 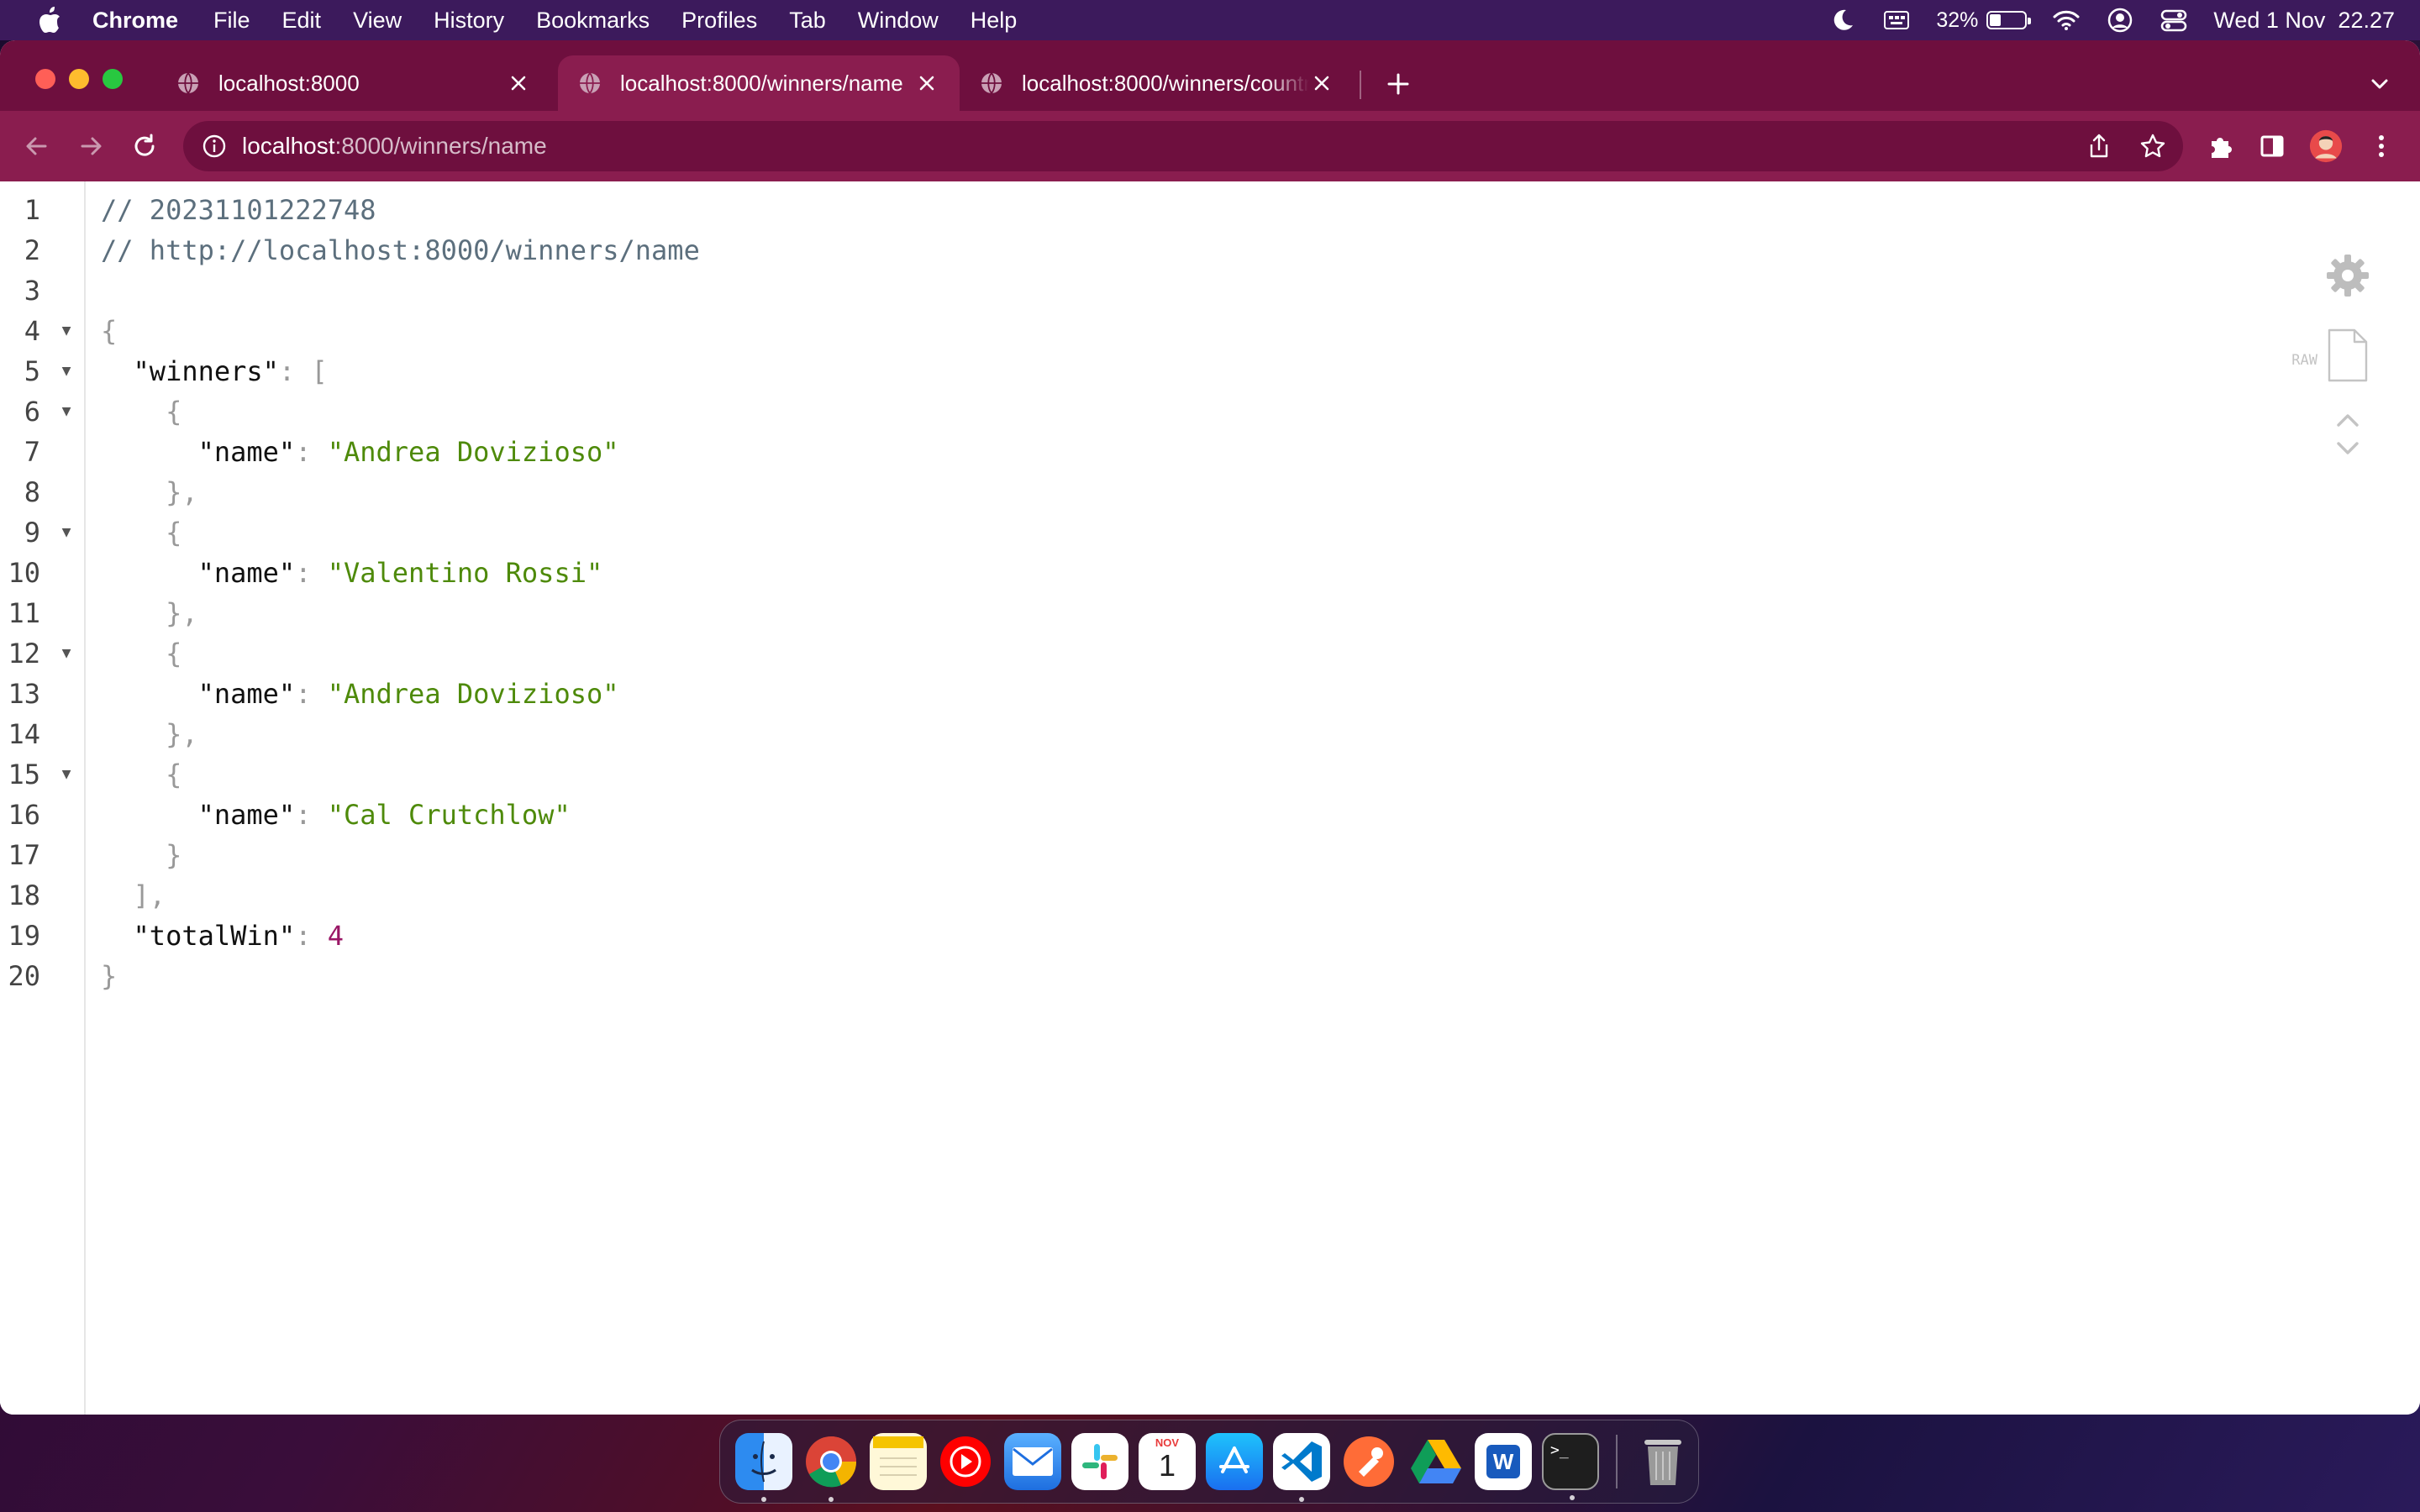 What do you see at coordinates (2382, 146) in the screenshot?
I see `chrome-menu-button` at bounding box center [2382, 146].